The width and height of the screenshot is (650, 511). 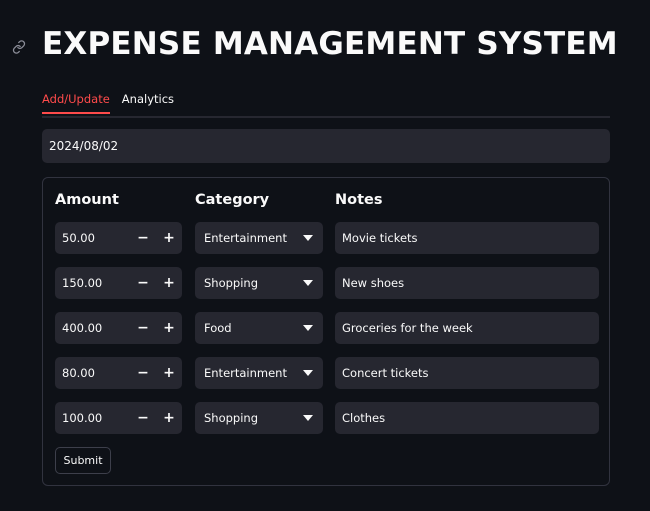 I want to click on tab-bar: Add/Update Analytics, so click(x=326, y=103).